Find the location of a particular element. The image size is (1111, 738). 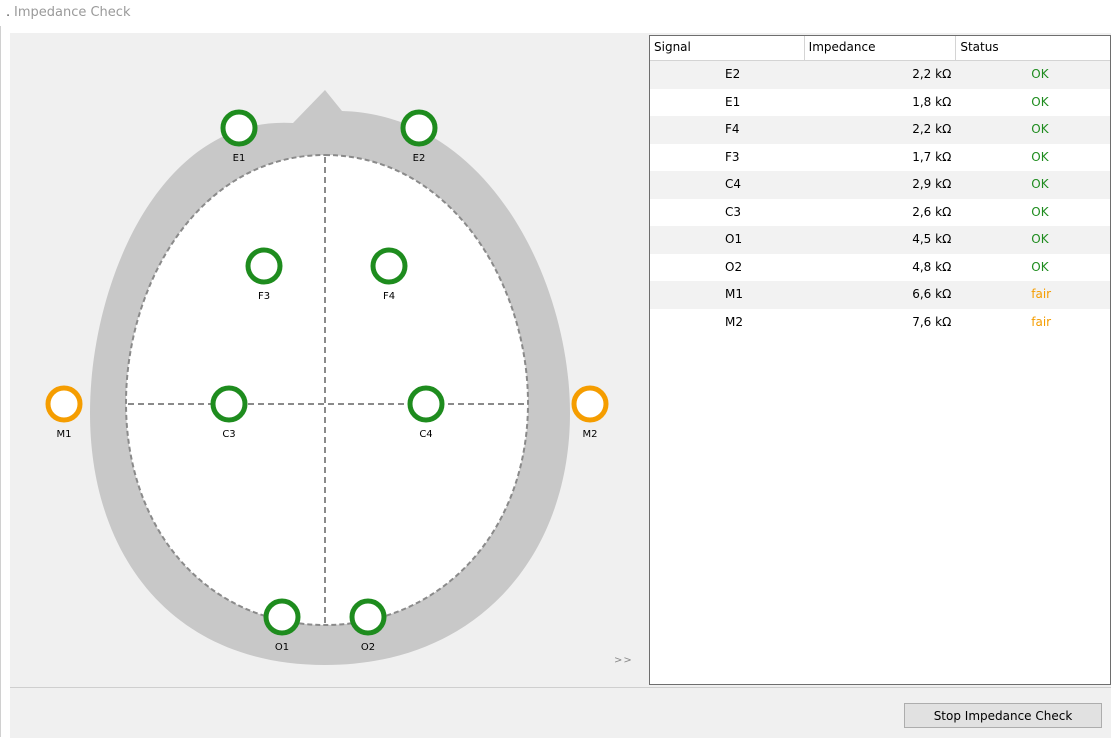

electrode-label: F3 is located at coordinates (264, 296).